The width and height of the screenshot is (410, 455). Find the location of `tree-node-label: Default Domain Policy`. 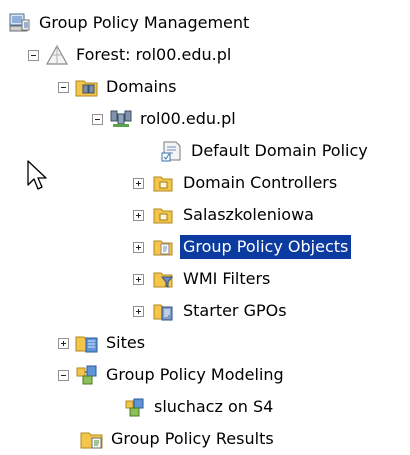

tree-node-label: Default Domain Policy is located at coordinates (279, 150).